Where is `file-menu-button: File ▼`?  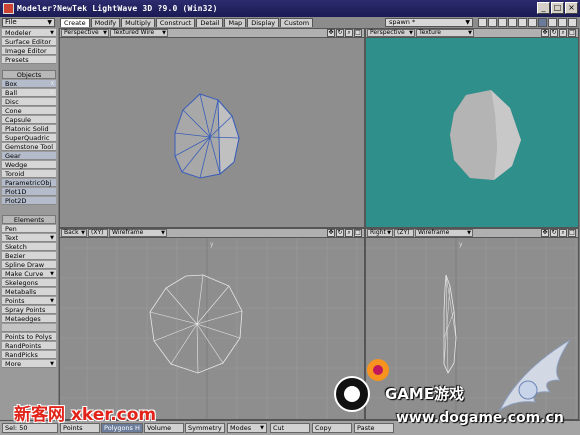 file-menu-button: File ▼ is located at coordinates (28, 22).